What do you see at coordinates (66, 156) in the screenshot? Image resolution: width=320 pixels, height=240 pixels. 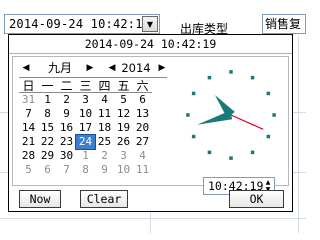 I see `calendar-day: 30` at bounding box center [66, 156].